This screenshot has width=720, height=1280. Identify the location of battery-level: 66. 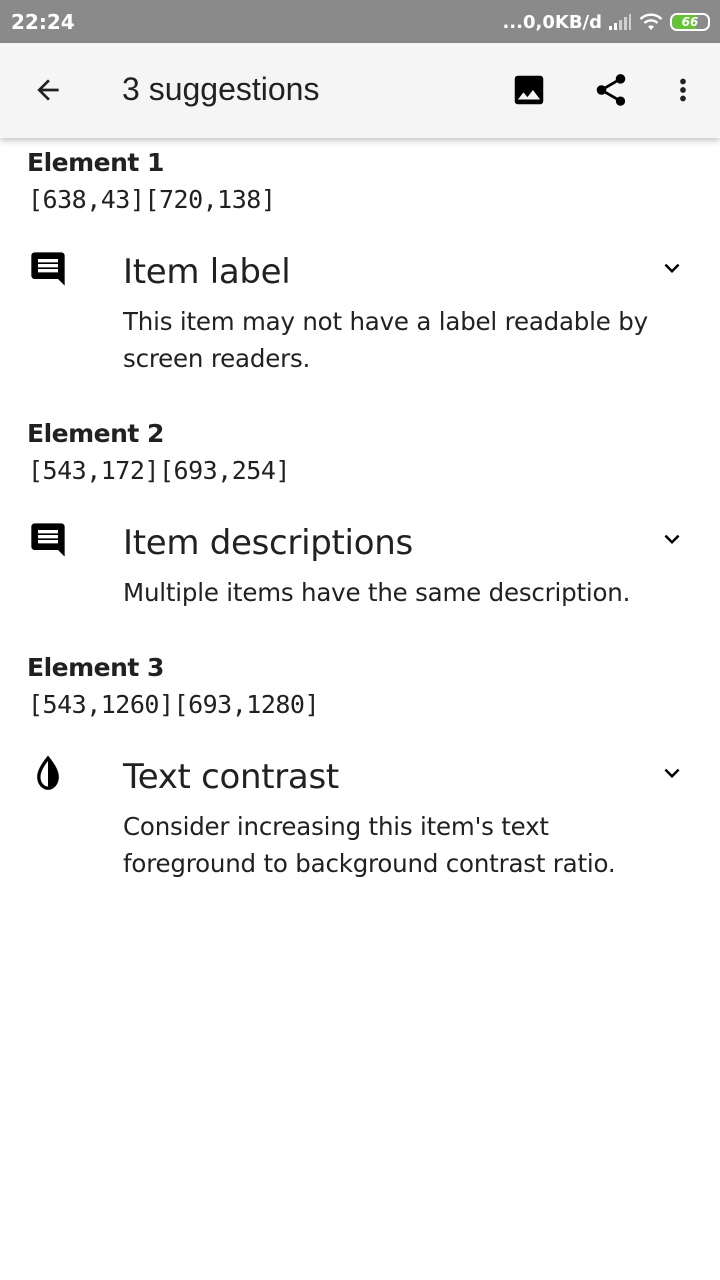
(690, 22).